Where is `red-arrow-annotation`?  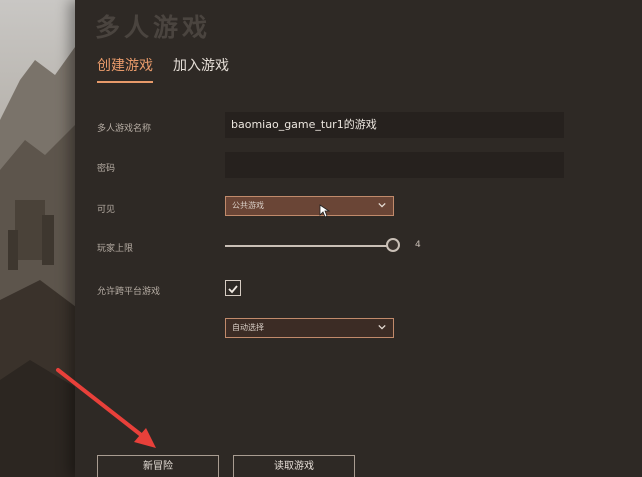
red-arrow-annotation is located at coordinates (106, 408).